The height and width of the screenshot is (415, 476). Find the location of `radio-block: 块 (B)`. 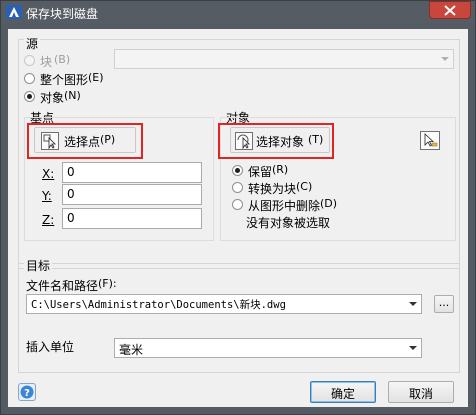

radio-block: 块 (B) is located at coordinates (69, 61).